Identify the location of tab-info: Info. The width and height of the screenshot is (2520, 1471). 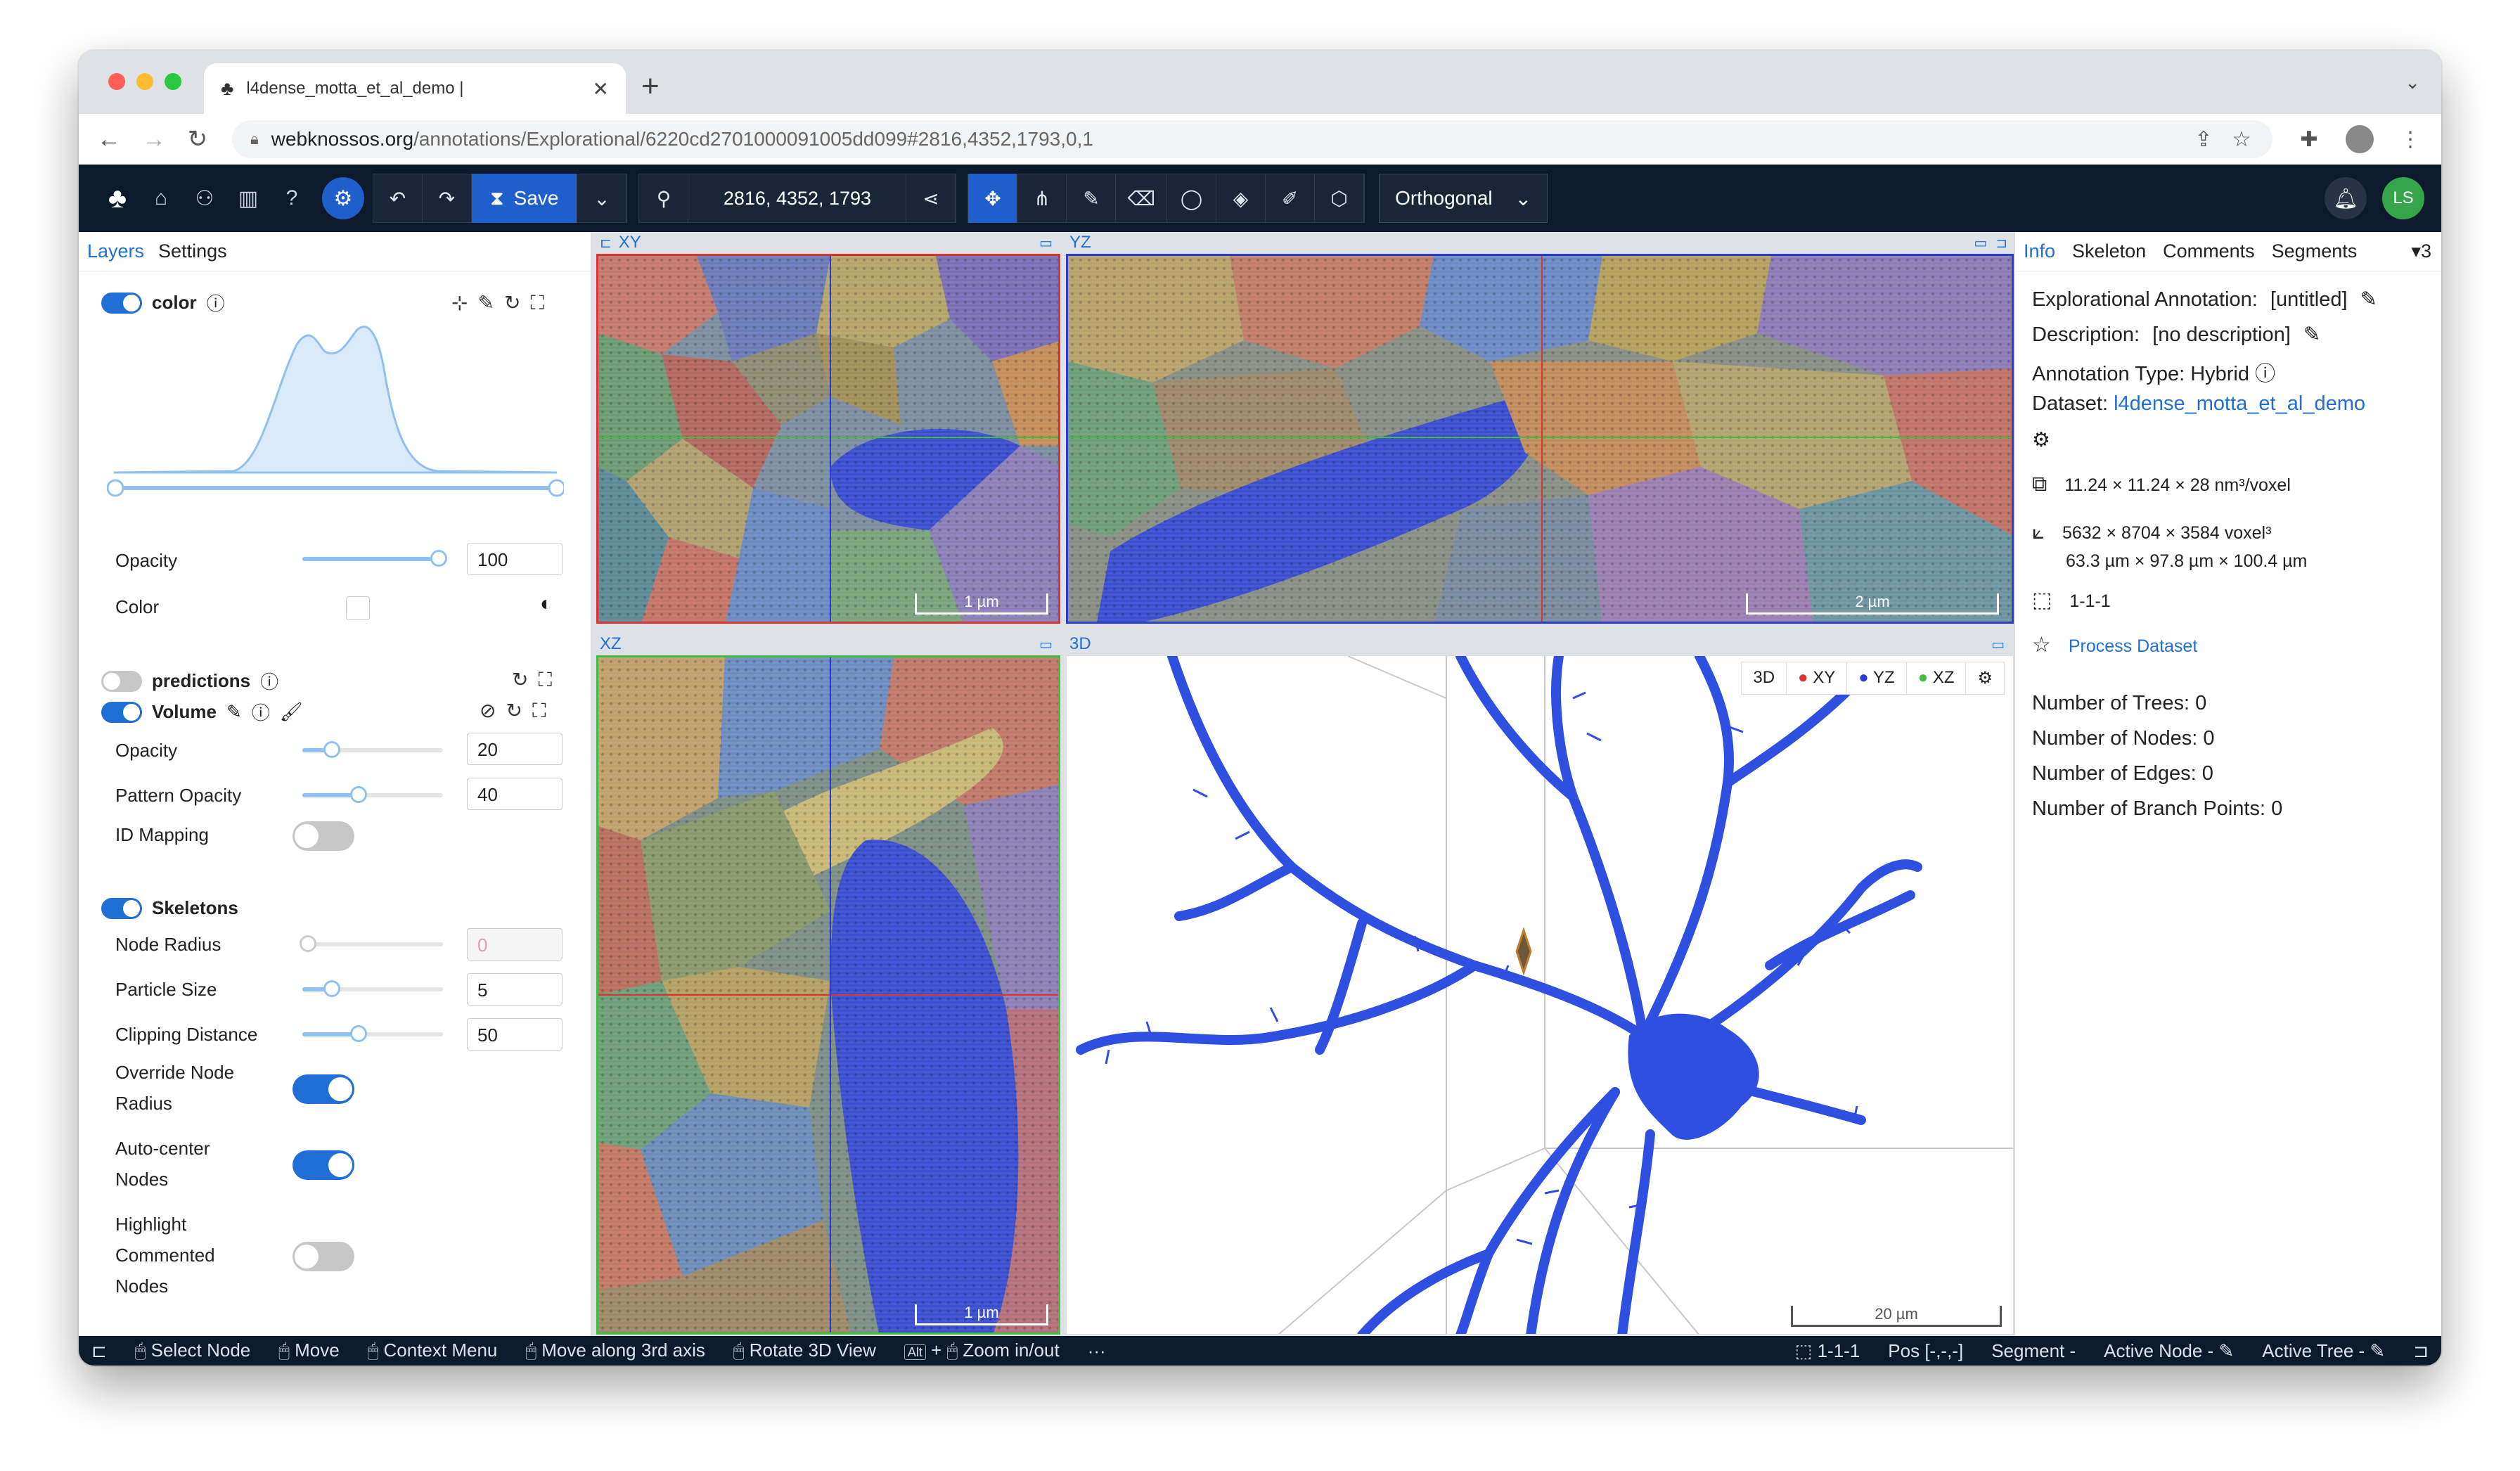
(2039, 251).